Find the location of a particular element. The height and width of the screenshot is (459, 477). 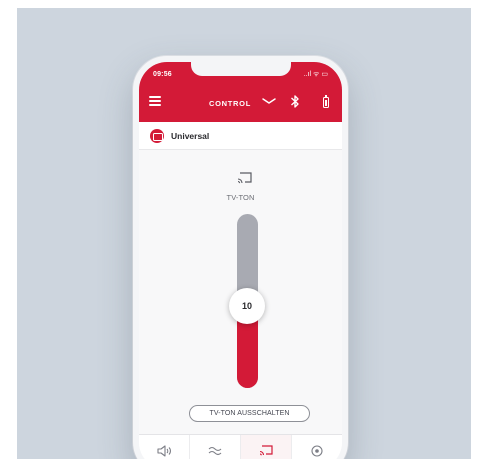

header-title: CONTROL is located at coordinates (230, 103).